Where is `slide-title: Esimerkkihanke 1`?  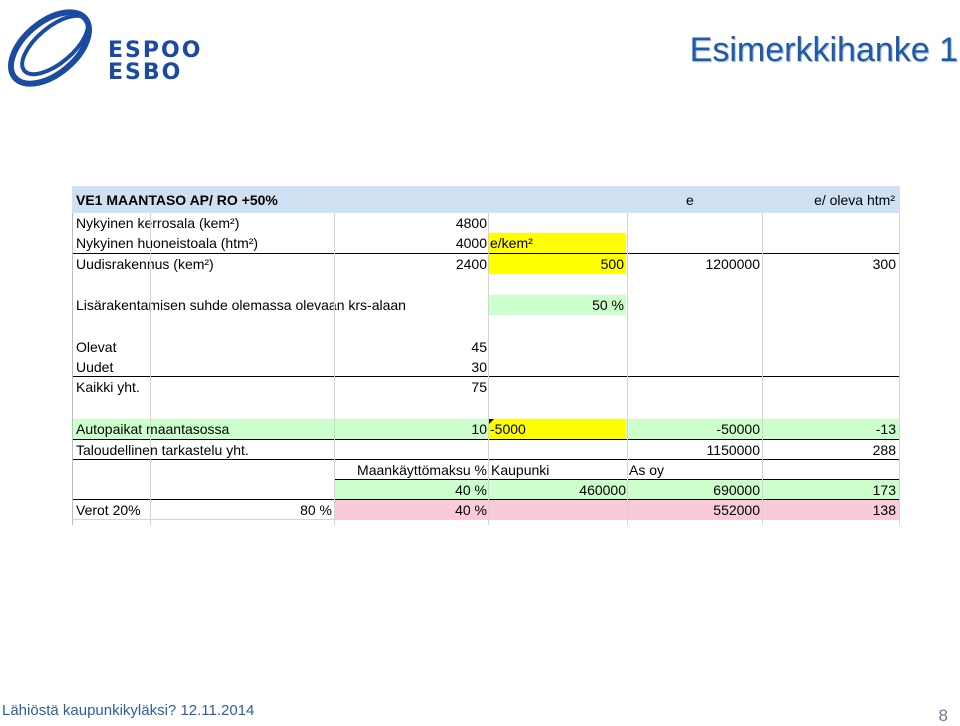 slide-title: Esimerkkihanke 1 is located at coordinates (823, 50).